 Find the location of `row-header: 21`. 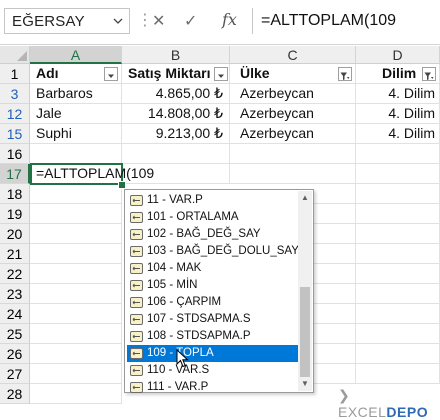

row-header: 21 is located at coordinates (15, 254).